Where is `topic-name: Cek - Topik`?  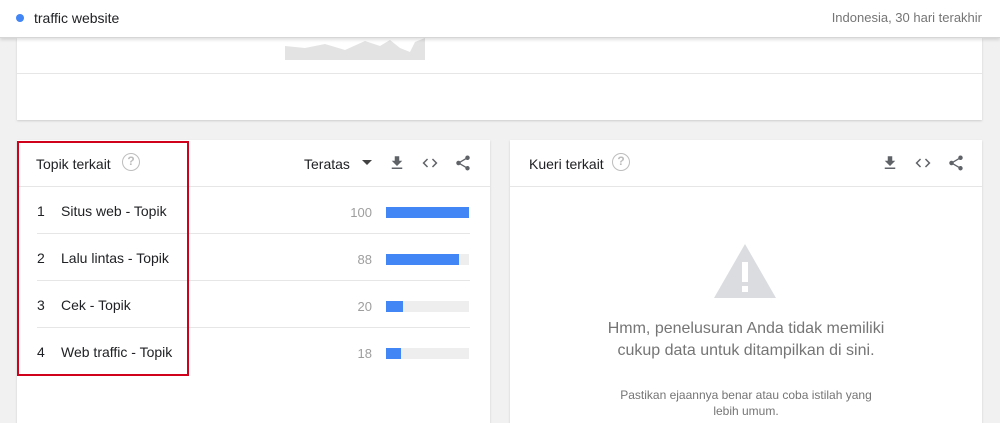 topic-name: Cek - Topik is located at coordinates (96, 305).